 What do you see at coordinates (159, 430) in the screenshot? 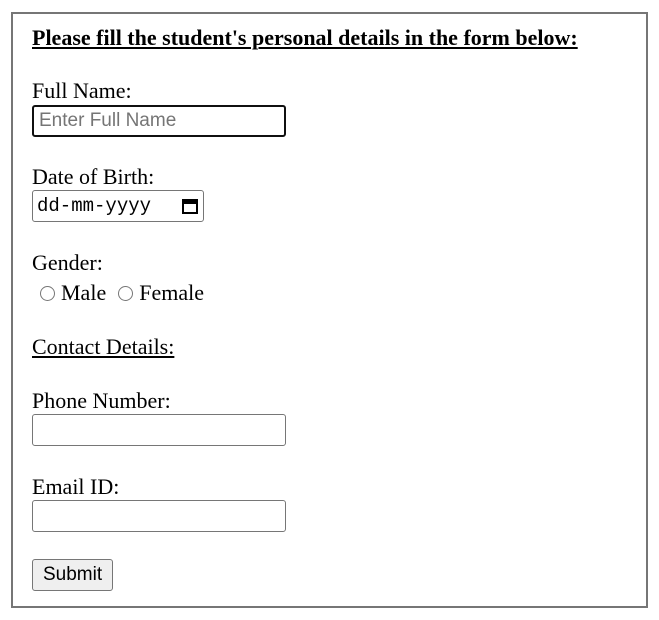
I see `phone-number-input` at bounding box center [159, 430].